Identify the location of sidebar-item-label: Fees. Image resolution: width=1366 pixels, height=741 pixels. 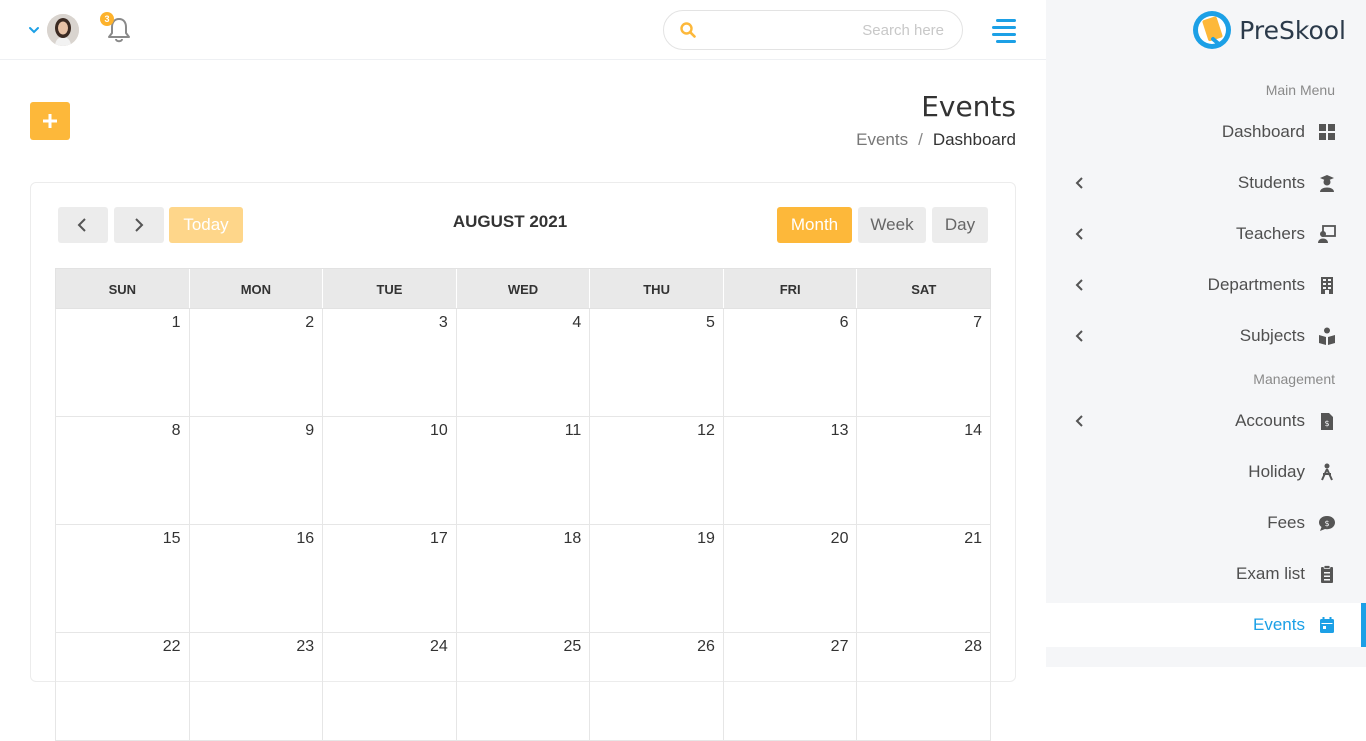
(1286, 522).